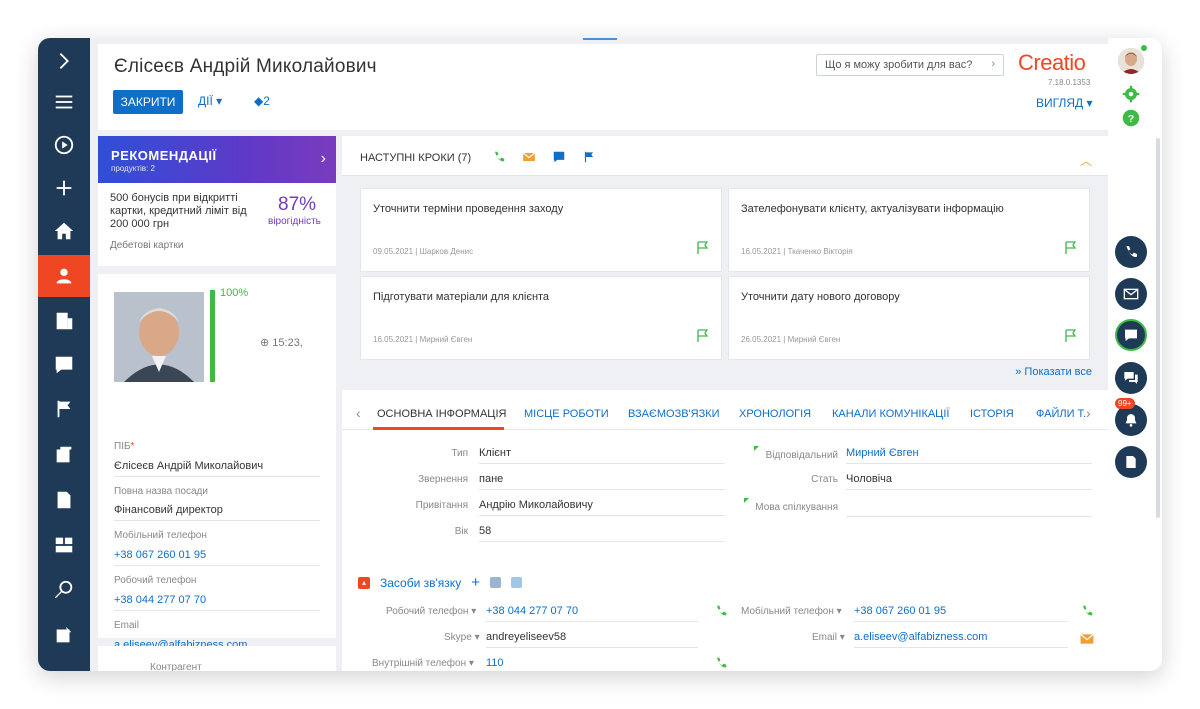 This screenshot has width=1200, height=709. What do you see at coordinates (801, 455) in the screenshot?
I see `field-label-owner: Відповідальний` at bounding box center [801, 455].